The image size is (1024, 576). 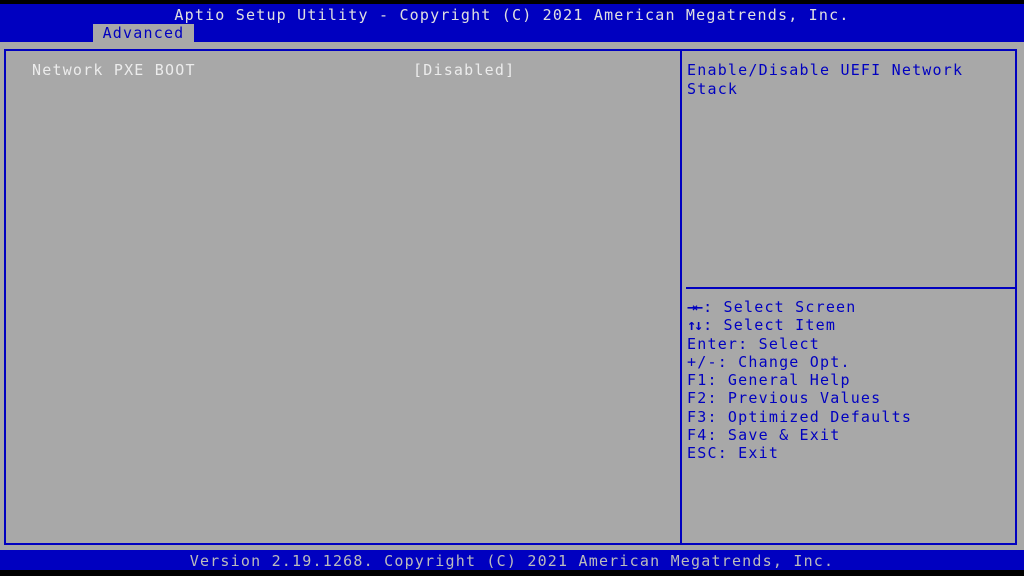 I want to click on key-f4-save-exit: F4: Save & Exit, so click(x=764, y=435).